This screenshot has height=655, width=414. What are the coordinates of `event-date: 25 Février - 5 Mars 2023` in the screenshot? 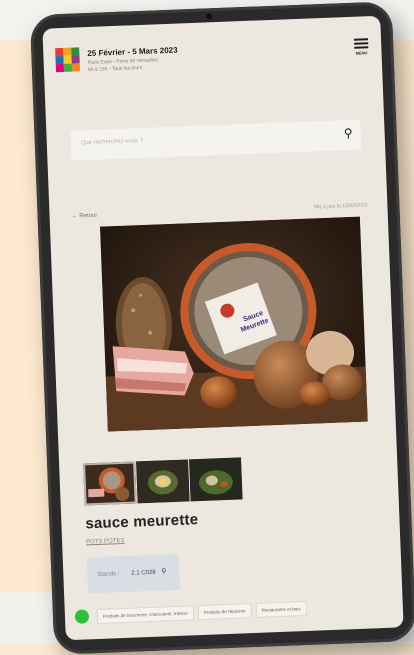 It's located at (132, 52).